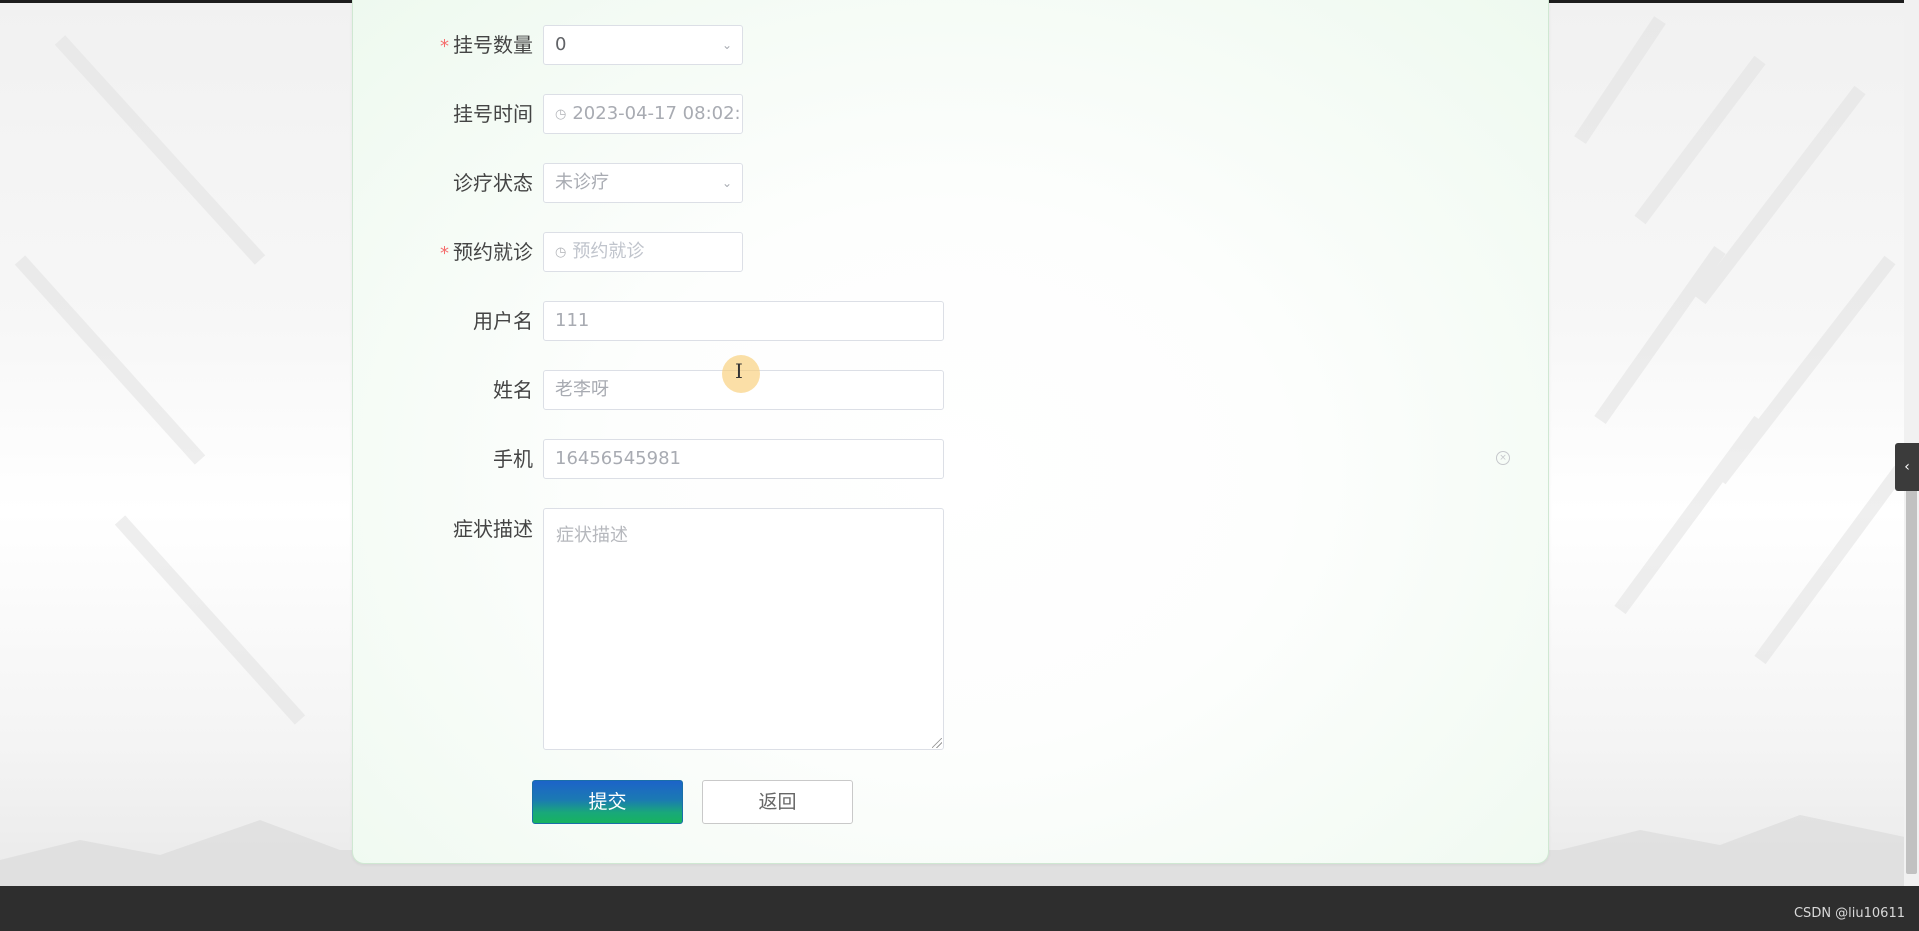 The height and width of the screenshot is (931, 1919). What do you see at coordinates (493, 183) in the screenshot?
I see `treatment-status-label: 诊疗状态` at bounding box center [493, 183].